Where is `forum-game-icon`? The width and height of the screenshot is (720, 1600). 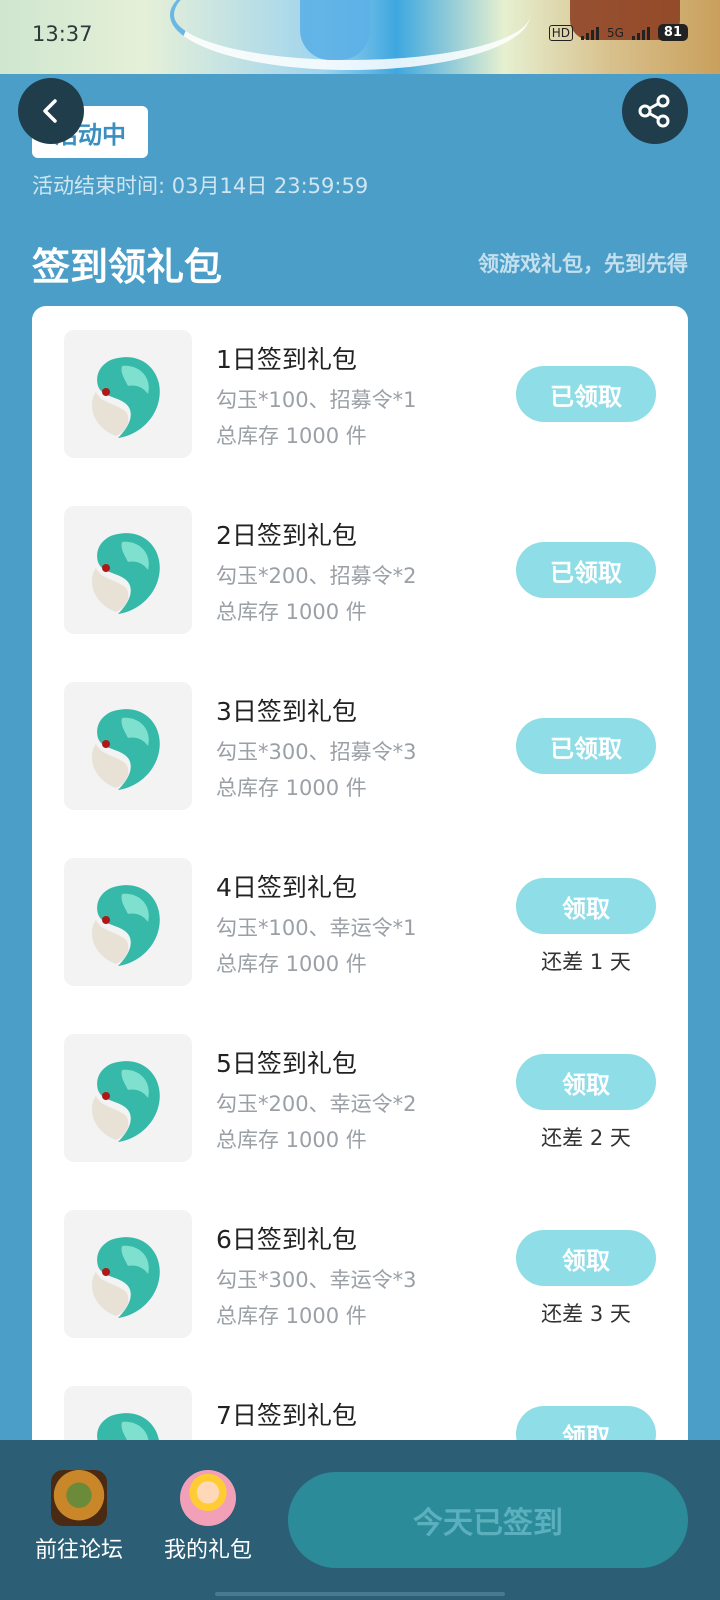 forum-game-icon is located at coordinates (79, 1498).